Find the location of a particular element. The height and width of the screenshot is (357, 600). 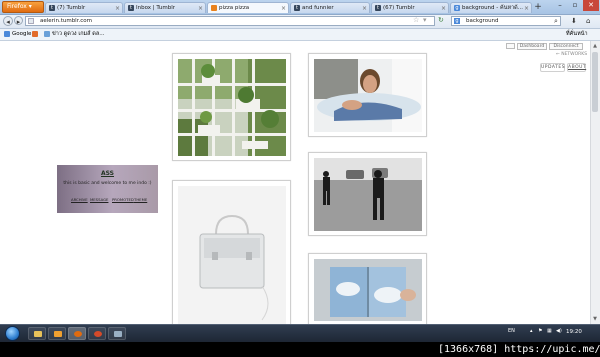

back-button: ◂ is located at coordinates (8, 21).